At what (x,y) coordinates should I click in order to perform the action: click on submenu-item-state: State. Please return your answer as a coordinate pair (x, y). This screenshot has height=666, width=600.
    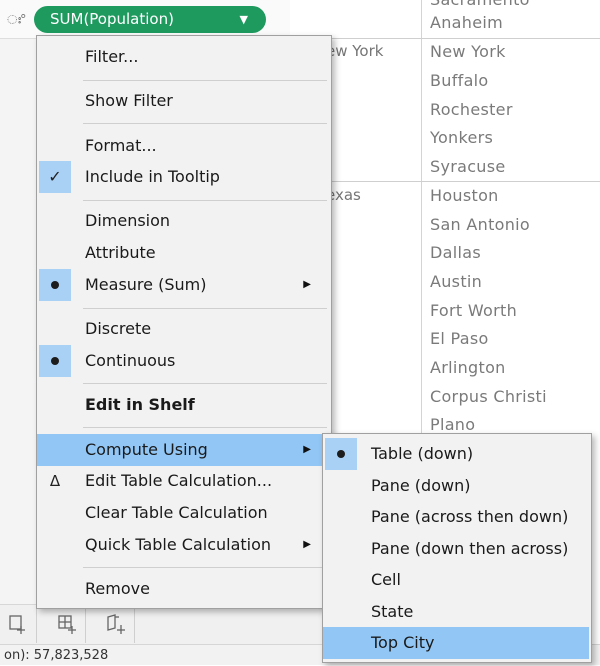
    Looking at the image, I should click on (456, 612).